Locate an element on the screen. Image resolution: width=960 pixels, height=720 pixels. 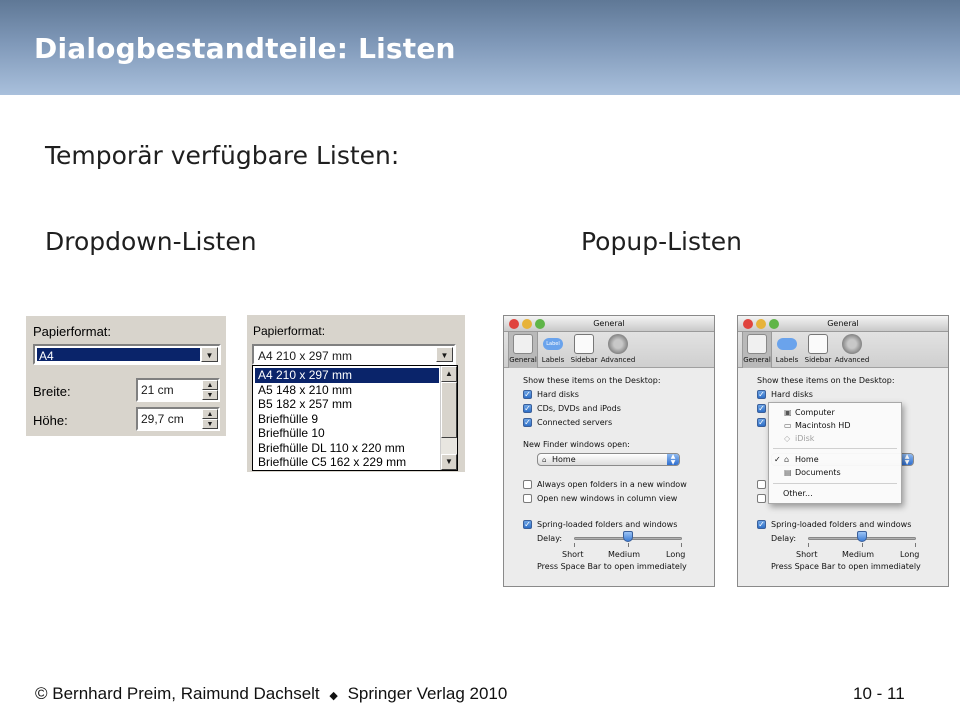
list-item: B5 182 x 257 mm is located at coordinates (347, 404).